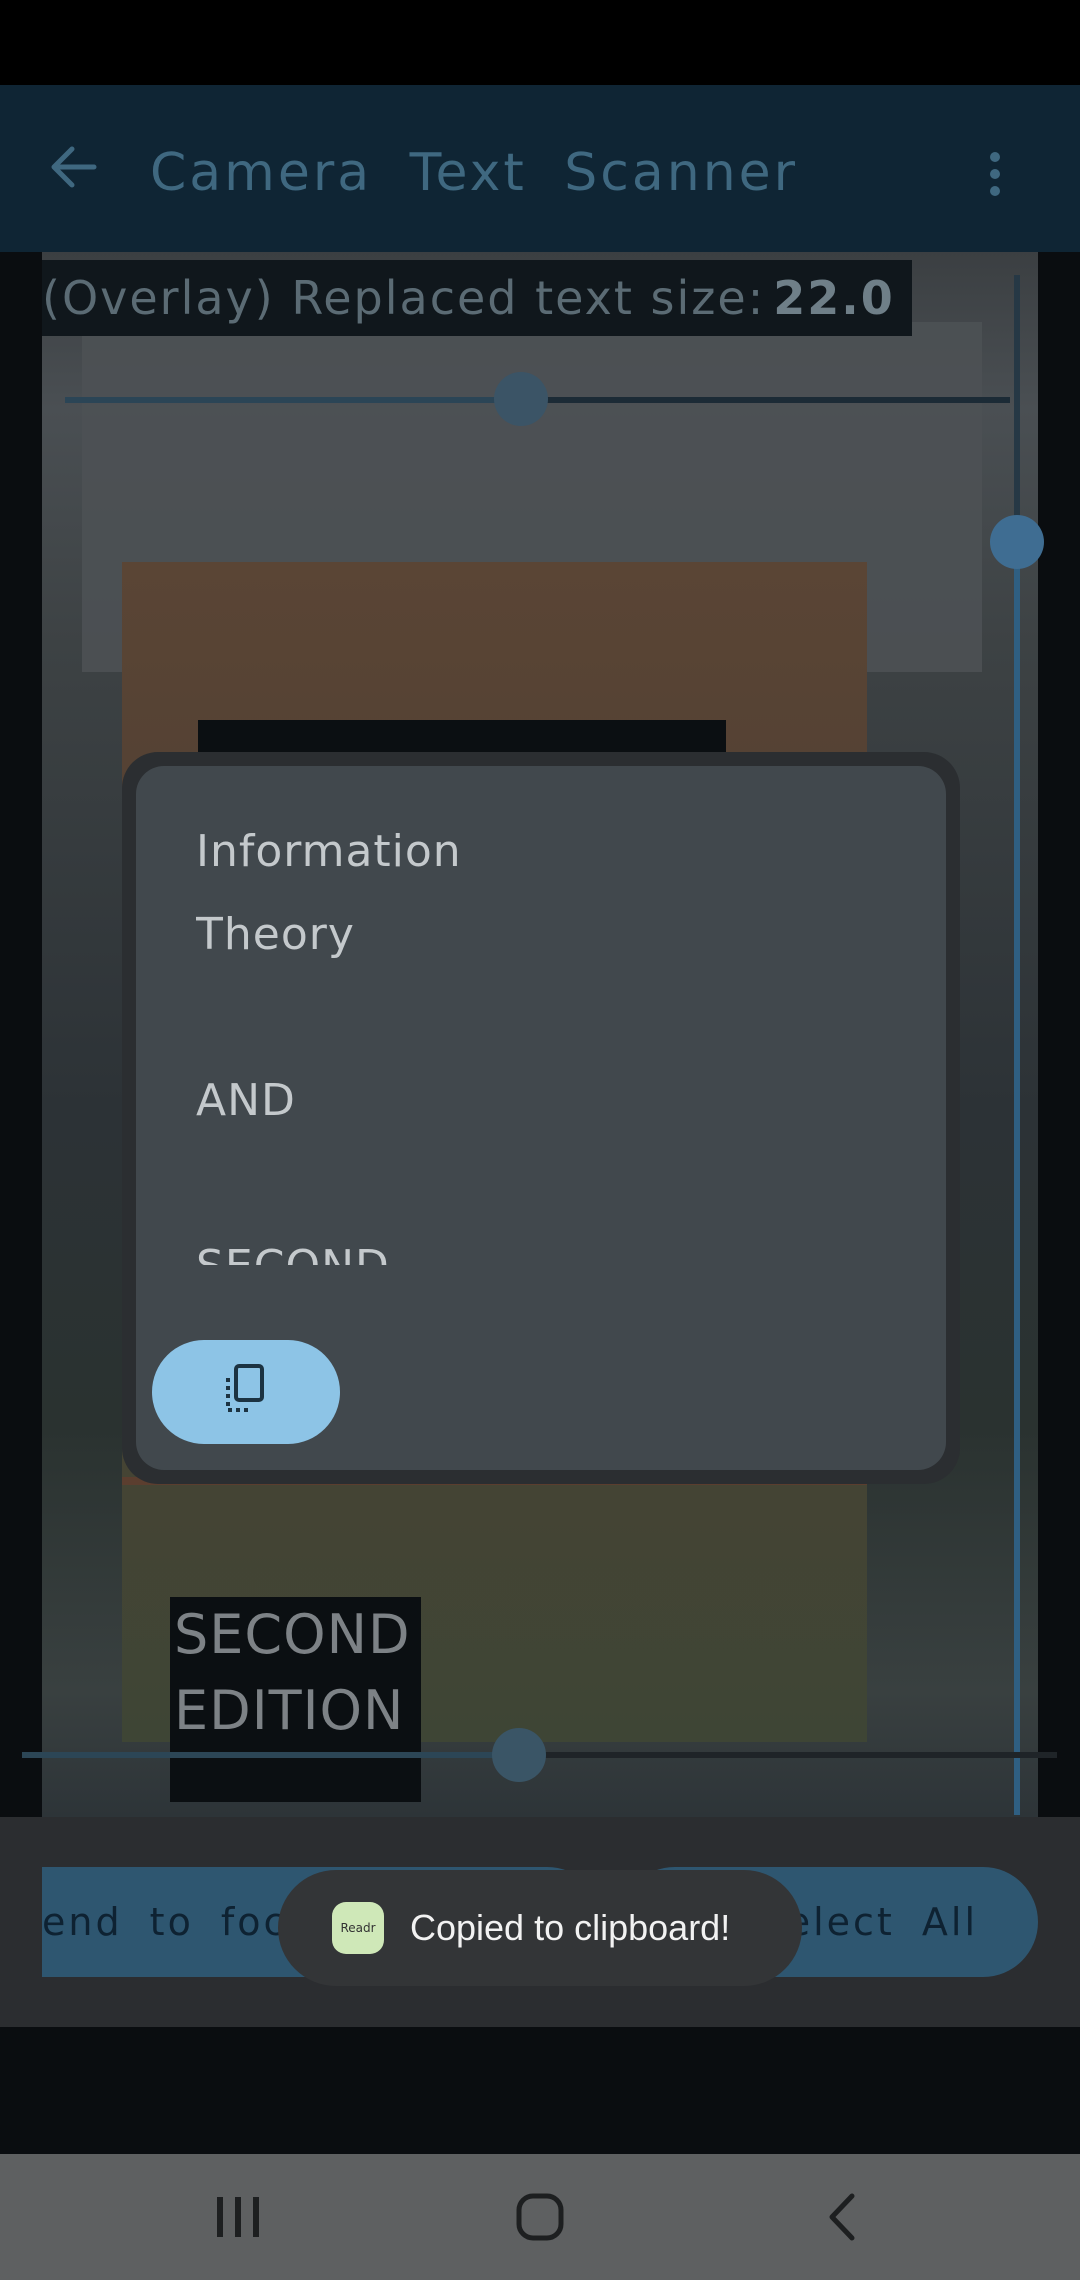 This screenshot has height=2280, width=1080. What do you see at coordinates (834, 298) in the screenshot?
I see `overlay-size-value: 22.0` at bounding box center [834, 298].